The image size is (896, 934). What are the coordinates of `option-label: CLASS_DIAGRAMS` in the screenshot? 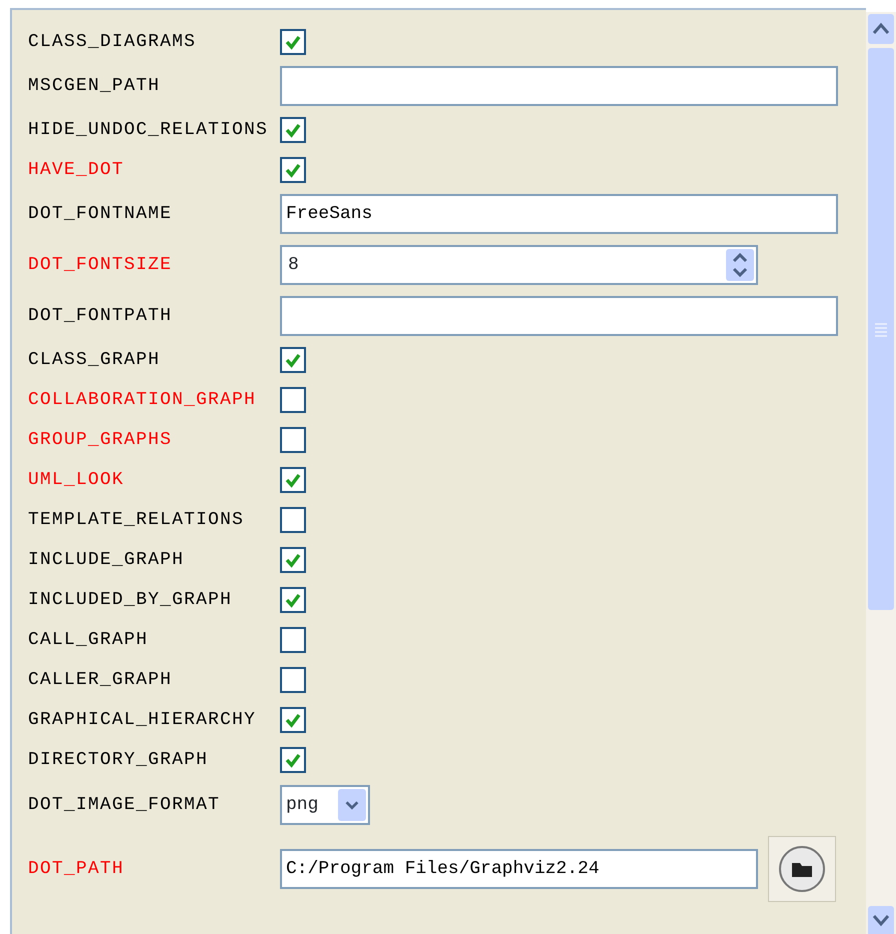 It's located at (113, 42).